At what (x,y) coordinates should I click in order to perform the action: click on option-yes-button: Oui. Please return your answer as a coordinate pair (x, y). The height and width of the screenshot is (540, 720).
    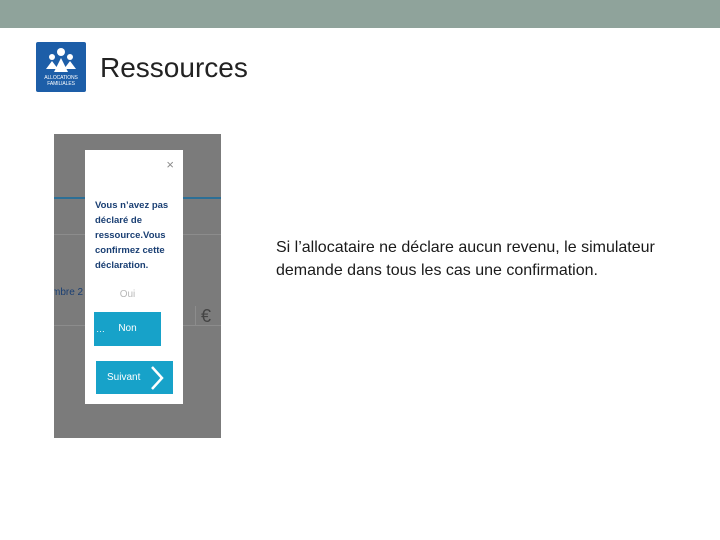
    Looking at the image, I should click on (127, 295).